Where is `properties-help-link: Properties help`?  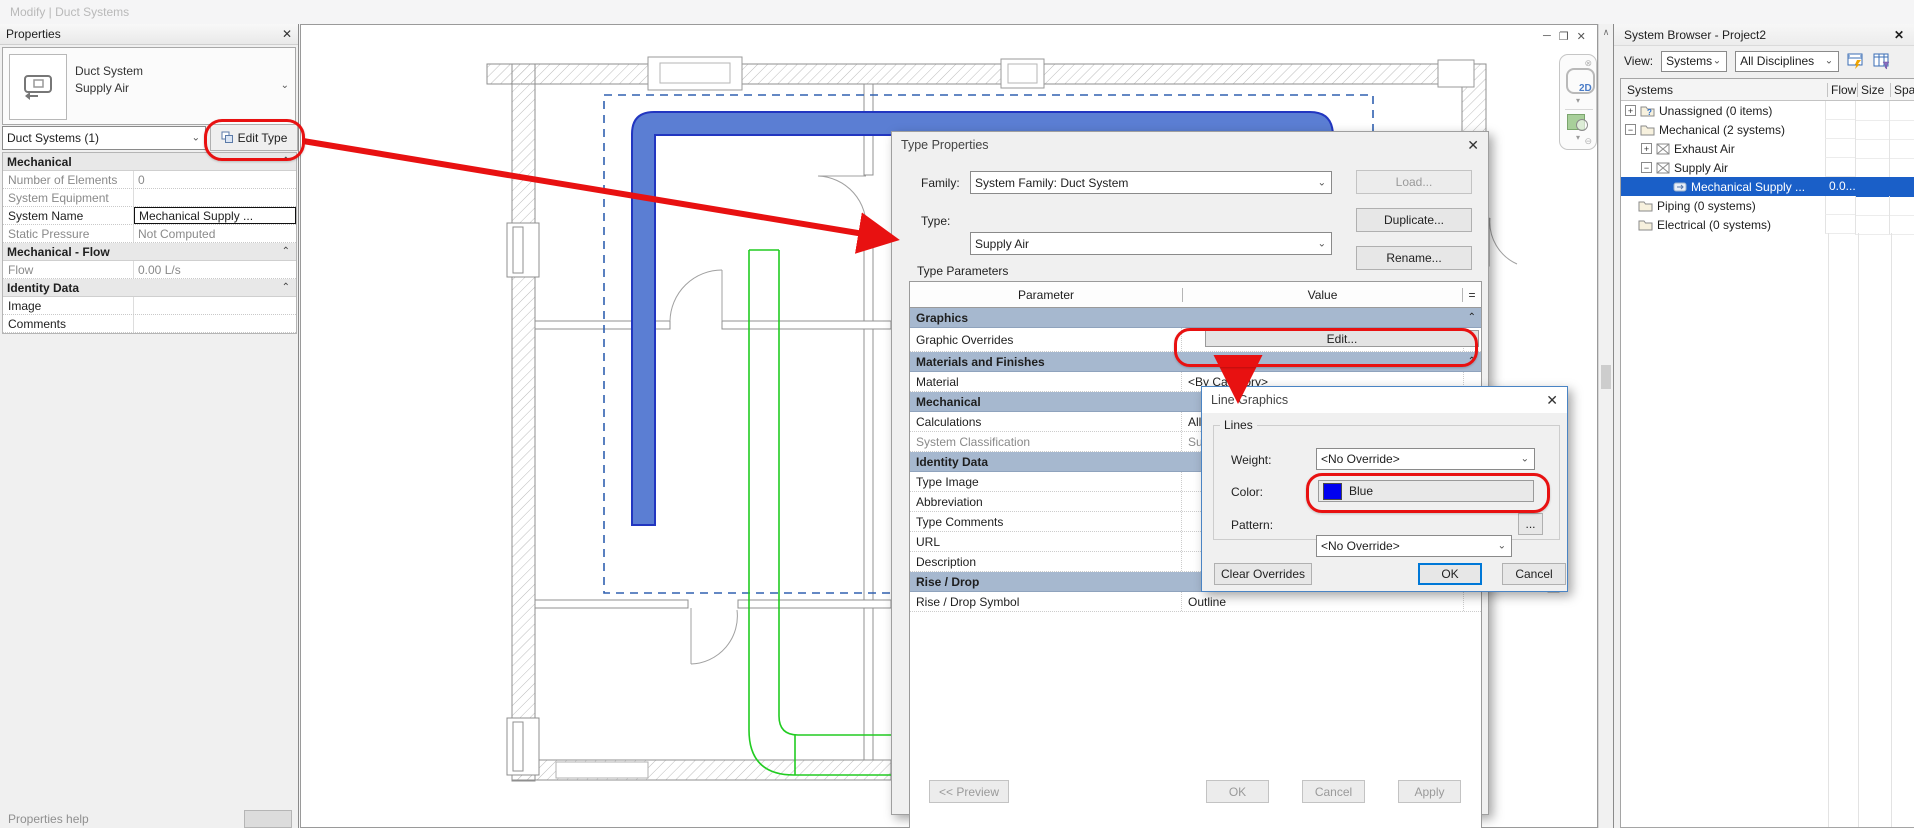
properties-help-link: Properties help is located at coordinates (48, 819).